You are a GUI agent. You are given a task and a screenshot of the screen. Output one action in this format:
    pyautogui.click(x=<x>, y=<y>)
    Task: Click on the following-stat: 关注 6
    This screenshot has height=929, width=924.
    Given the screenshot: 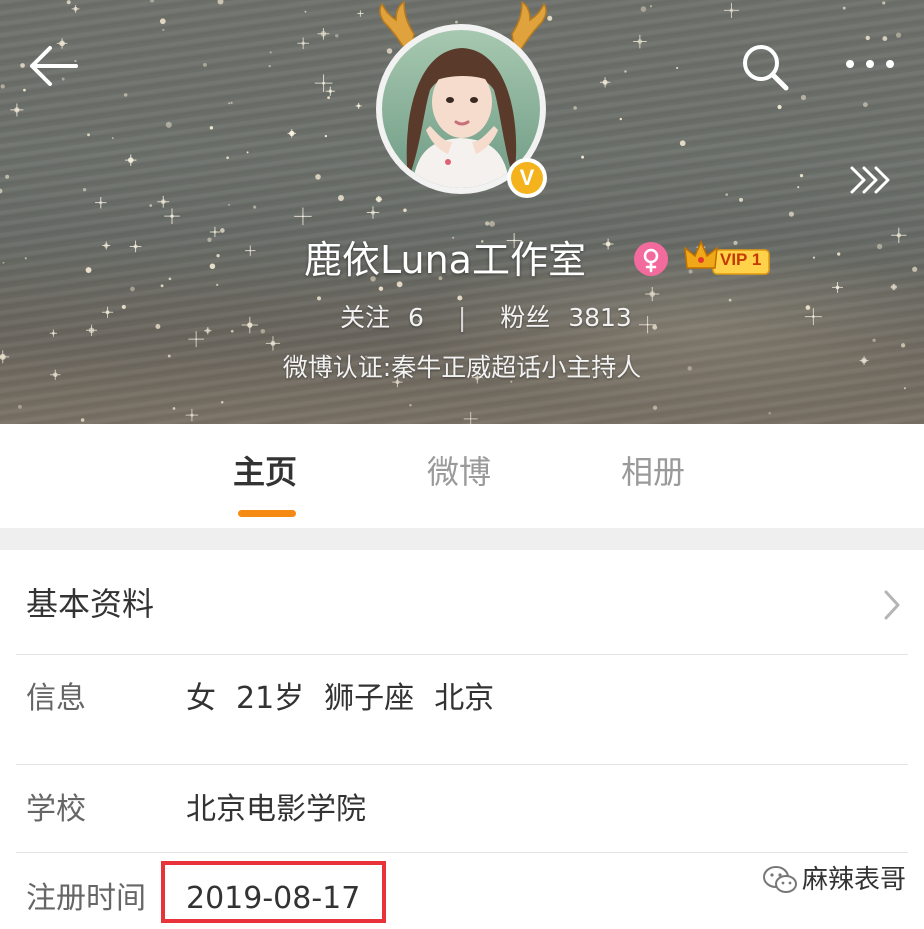 What is the action you would take?
    pyautogui.click(x=382, y=318)
    